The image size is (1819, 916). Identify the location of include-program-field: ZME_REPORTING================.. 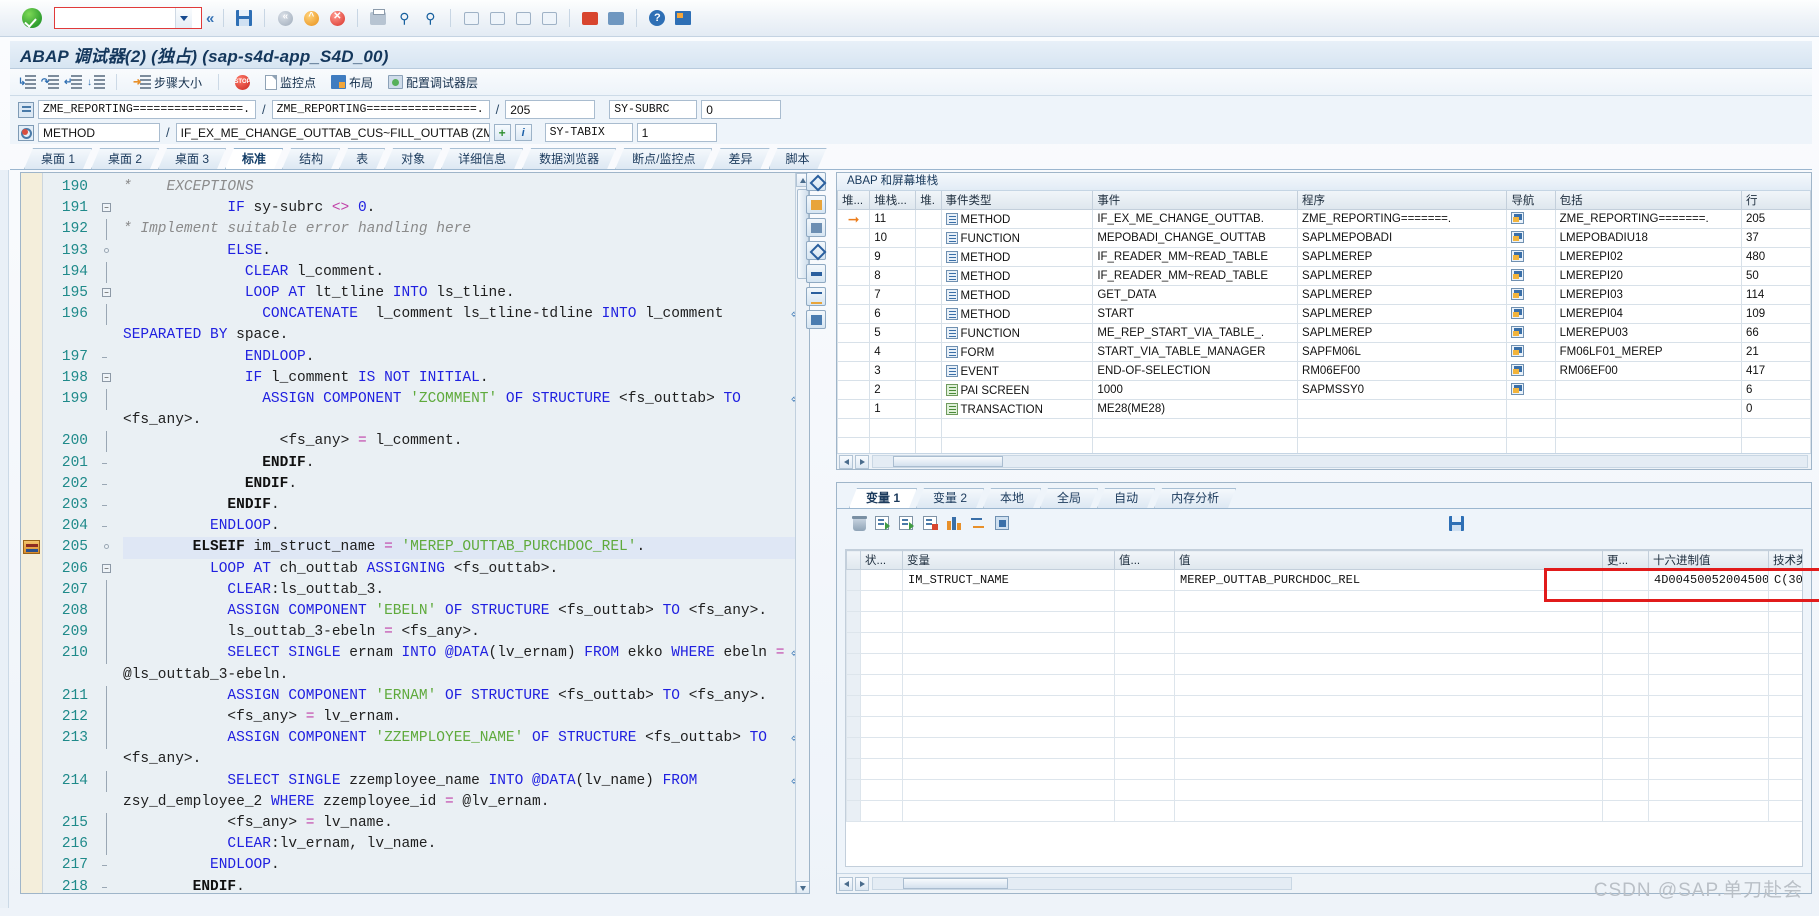
(380, 109).